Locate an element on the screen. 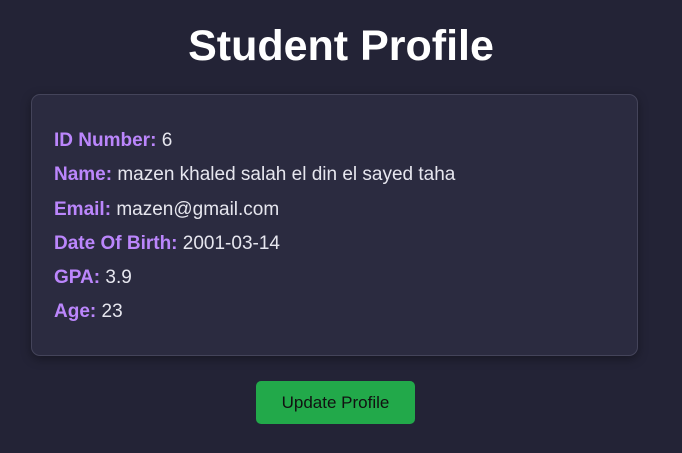  page-title: Student Profile is located at coordinates (341, 46).